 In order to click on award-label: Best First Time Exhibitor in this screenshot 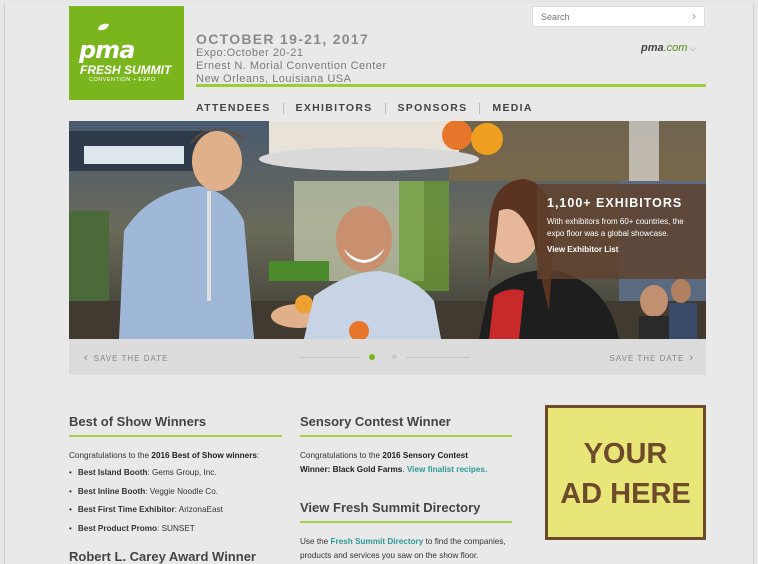, I will do `click(126, 509)`.